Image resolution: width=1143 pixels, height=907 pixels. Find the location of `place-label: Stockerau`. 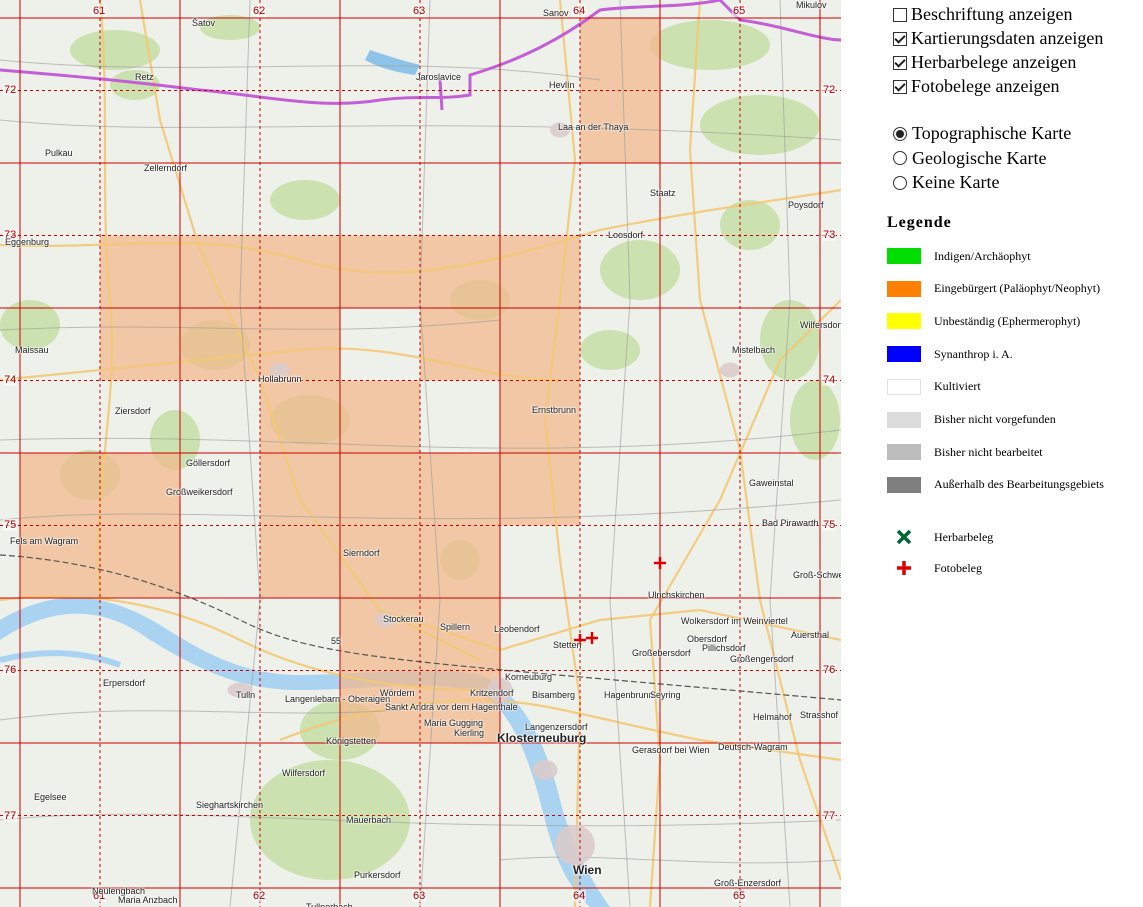

place-label: Stockerau is located at coordinates (403, 619).